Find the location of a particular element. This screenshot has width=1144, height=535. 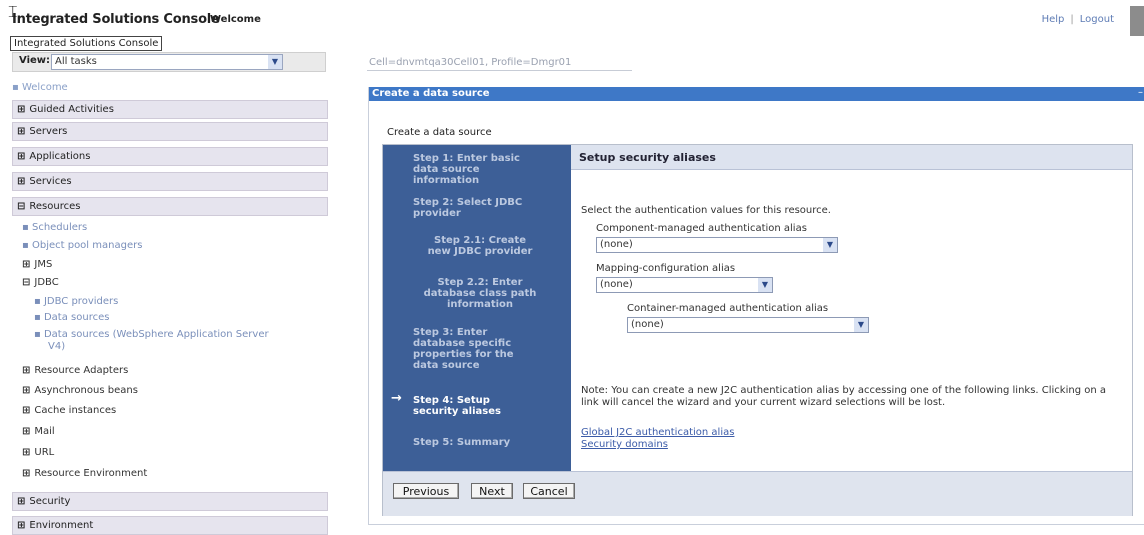

nav-item-url: ⊞ URL is located at coordinates (38, 452).